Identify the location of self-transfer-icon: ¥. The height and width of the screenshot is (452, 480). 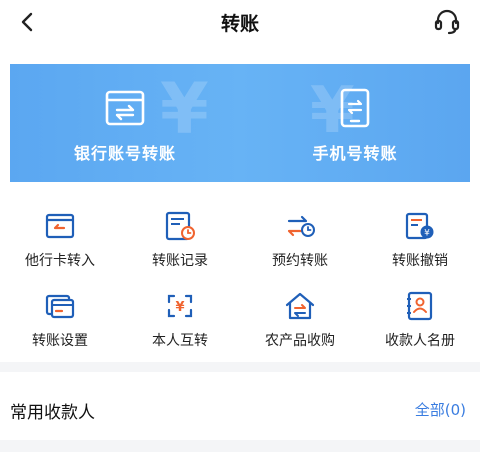
(180, 306).